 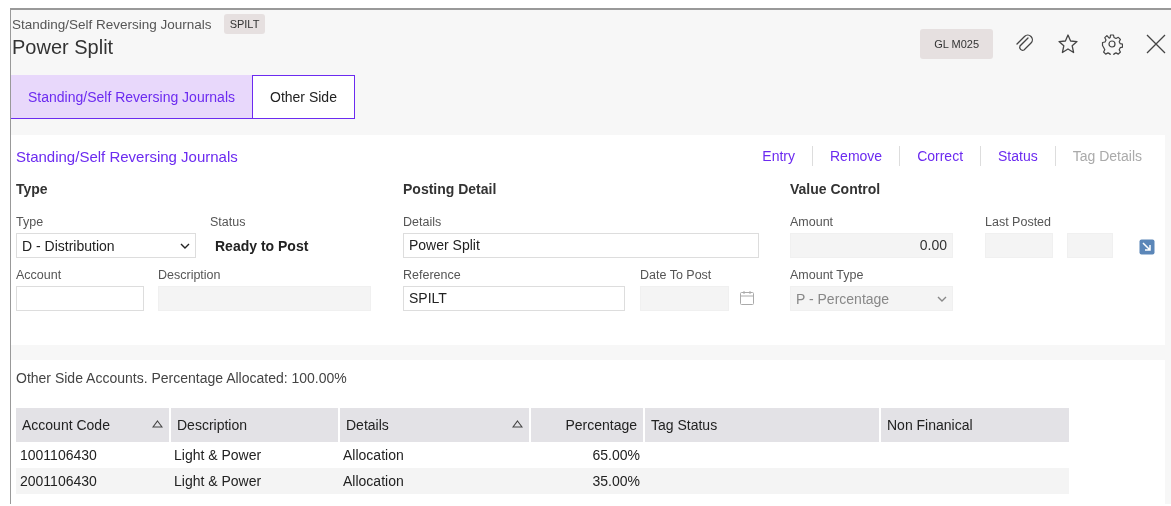 I want to click on input-field, so click(x=80, y=298).